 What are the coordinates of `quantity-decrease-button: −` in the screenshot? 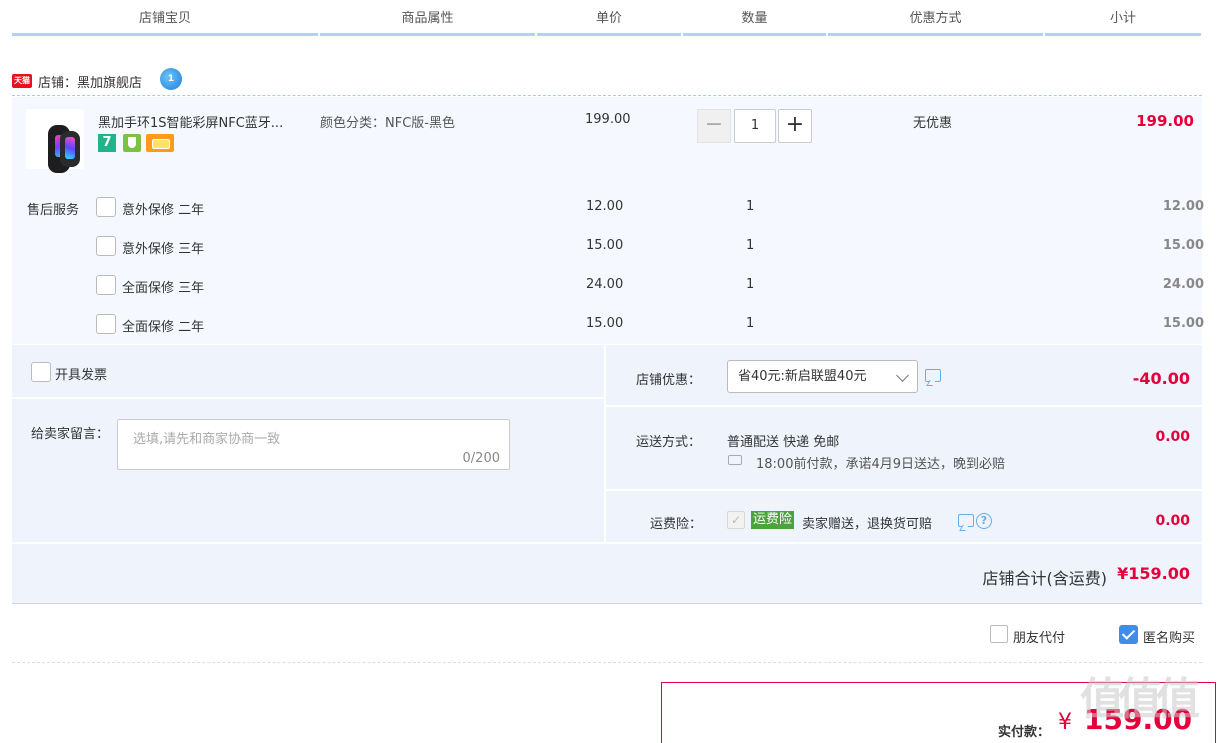 It's located at (714, 126).